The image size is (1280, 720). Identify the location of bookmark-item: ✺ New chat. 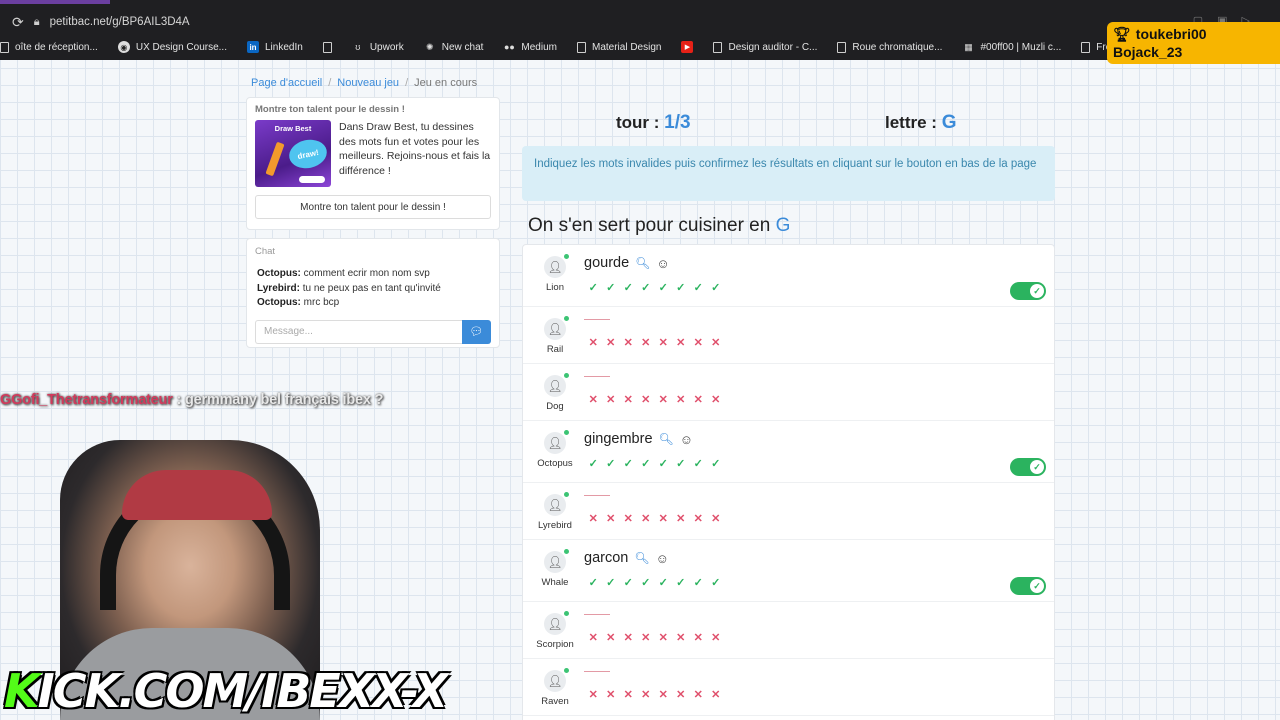
(454, 47).